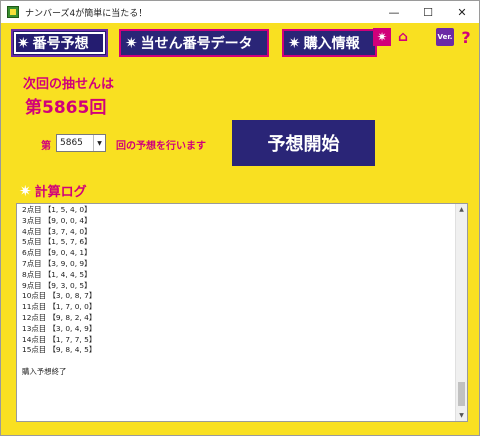 The height and width of the screenshot is (436, 480). Describe the element at coordinates (161, 146) in the screenshot. I see `predict-description: 回の予想を行います` at that location.